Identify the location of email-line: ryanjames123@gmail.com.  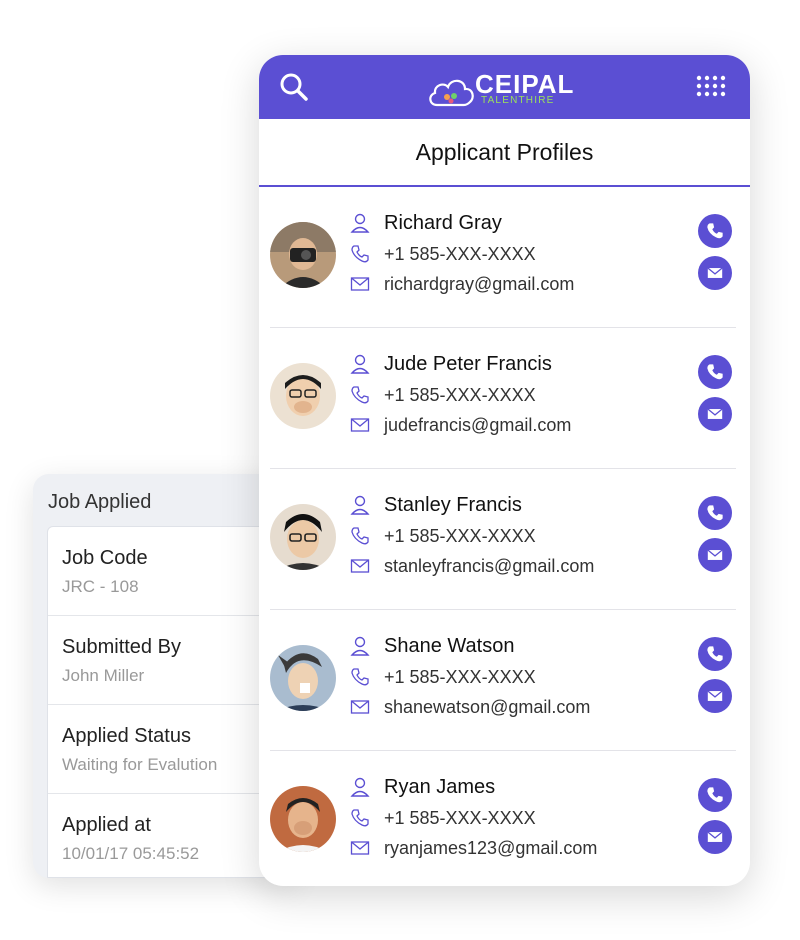
(473, 848).